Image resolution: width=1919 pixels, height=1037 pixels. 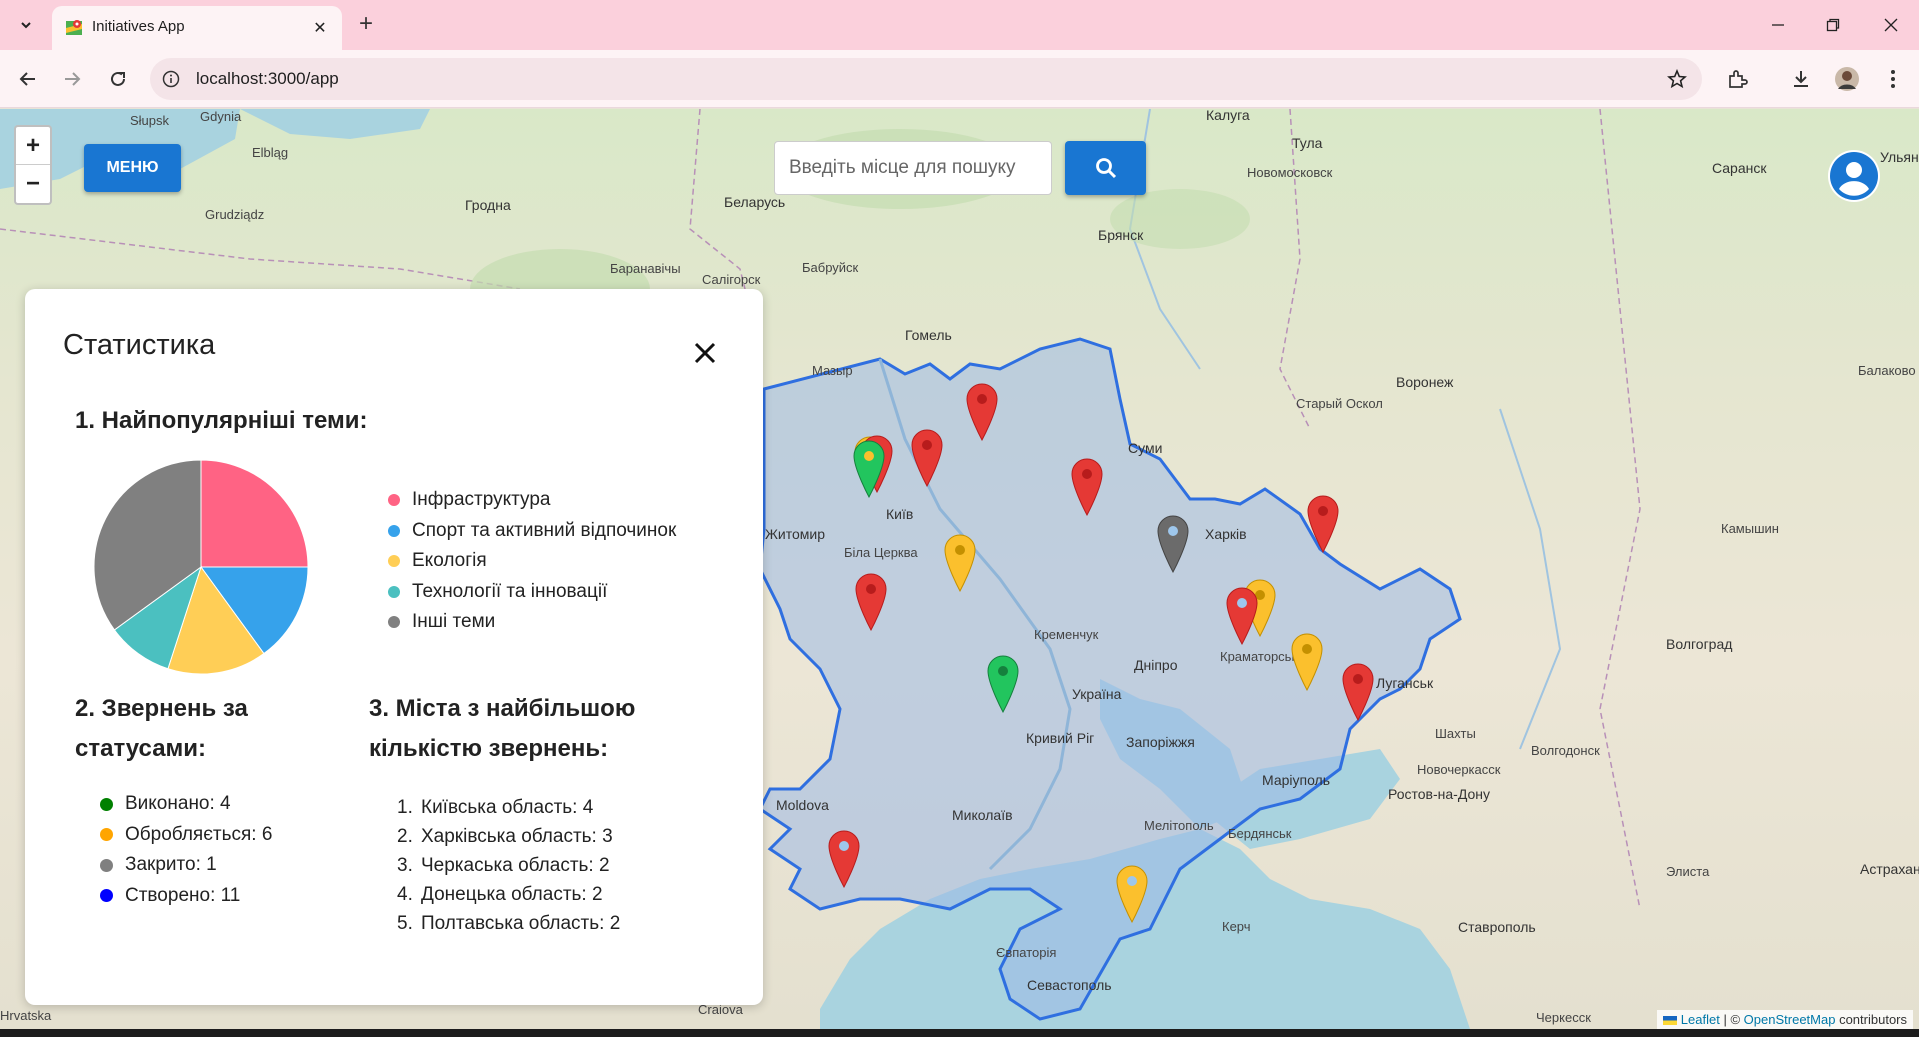 I want to click on map-label: Тула, so click(x=1307, y=143).